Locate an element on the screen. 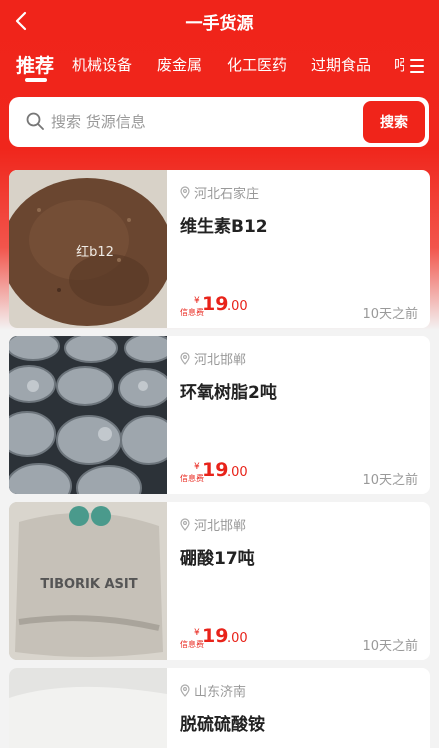 Image resolution: width=439 pixels, height=748 pixels. page-title: 一手货源 is located at coordinates (219, 24).